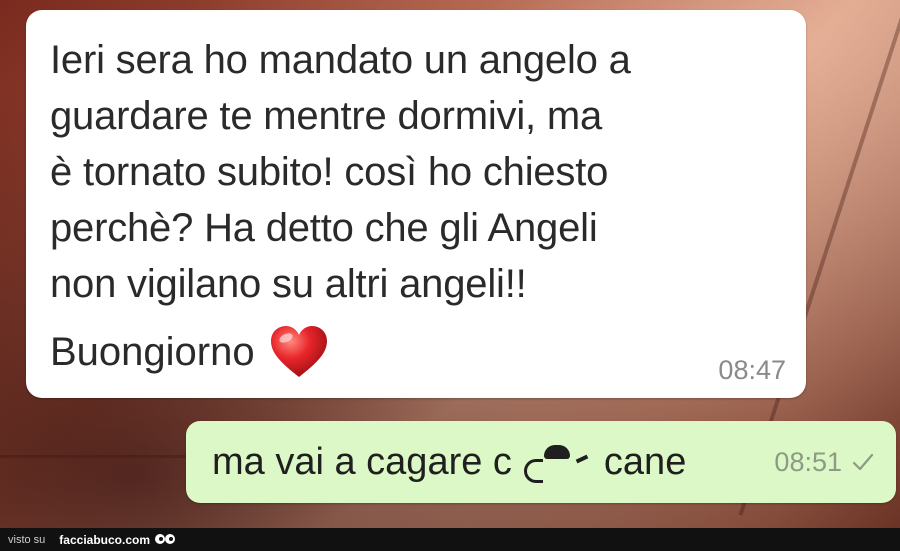  Describe the element at coordinates (863, 462) in the screenshot. I see `single-check-icon` at that location.